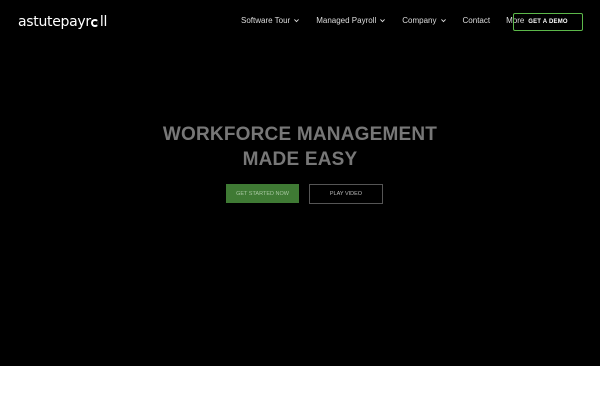 This screenshot has width=600, height=400. What do you see at coordinates (95, 23) in the screenshot?
I see `logo-ring-icon` at bounding box center [95, 23].